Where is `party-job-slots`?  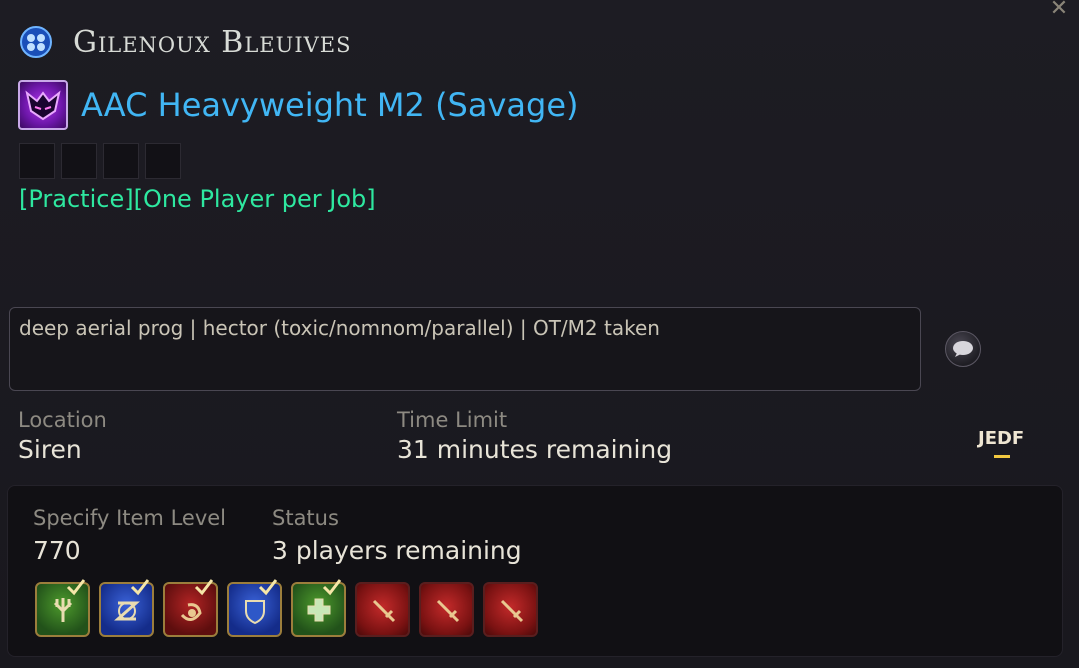
party-job-slots is located at coordinates (286, 608).